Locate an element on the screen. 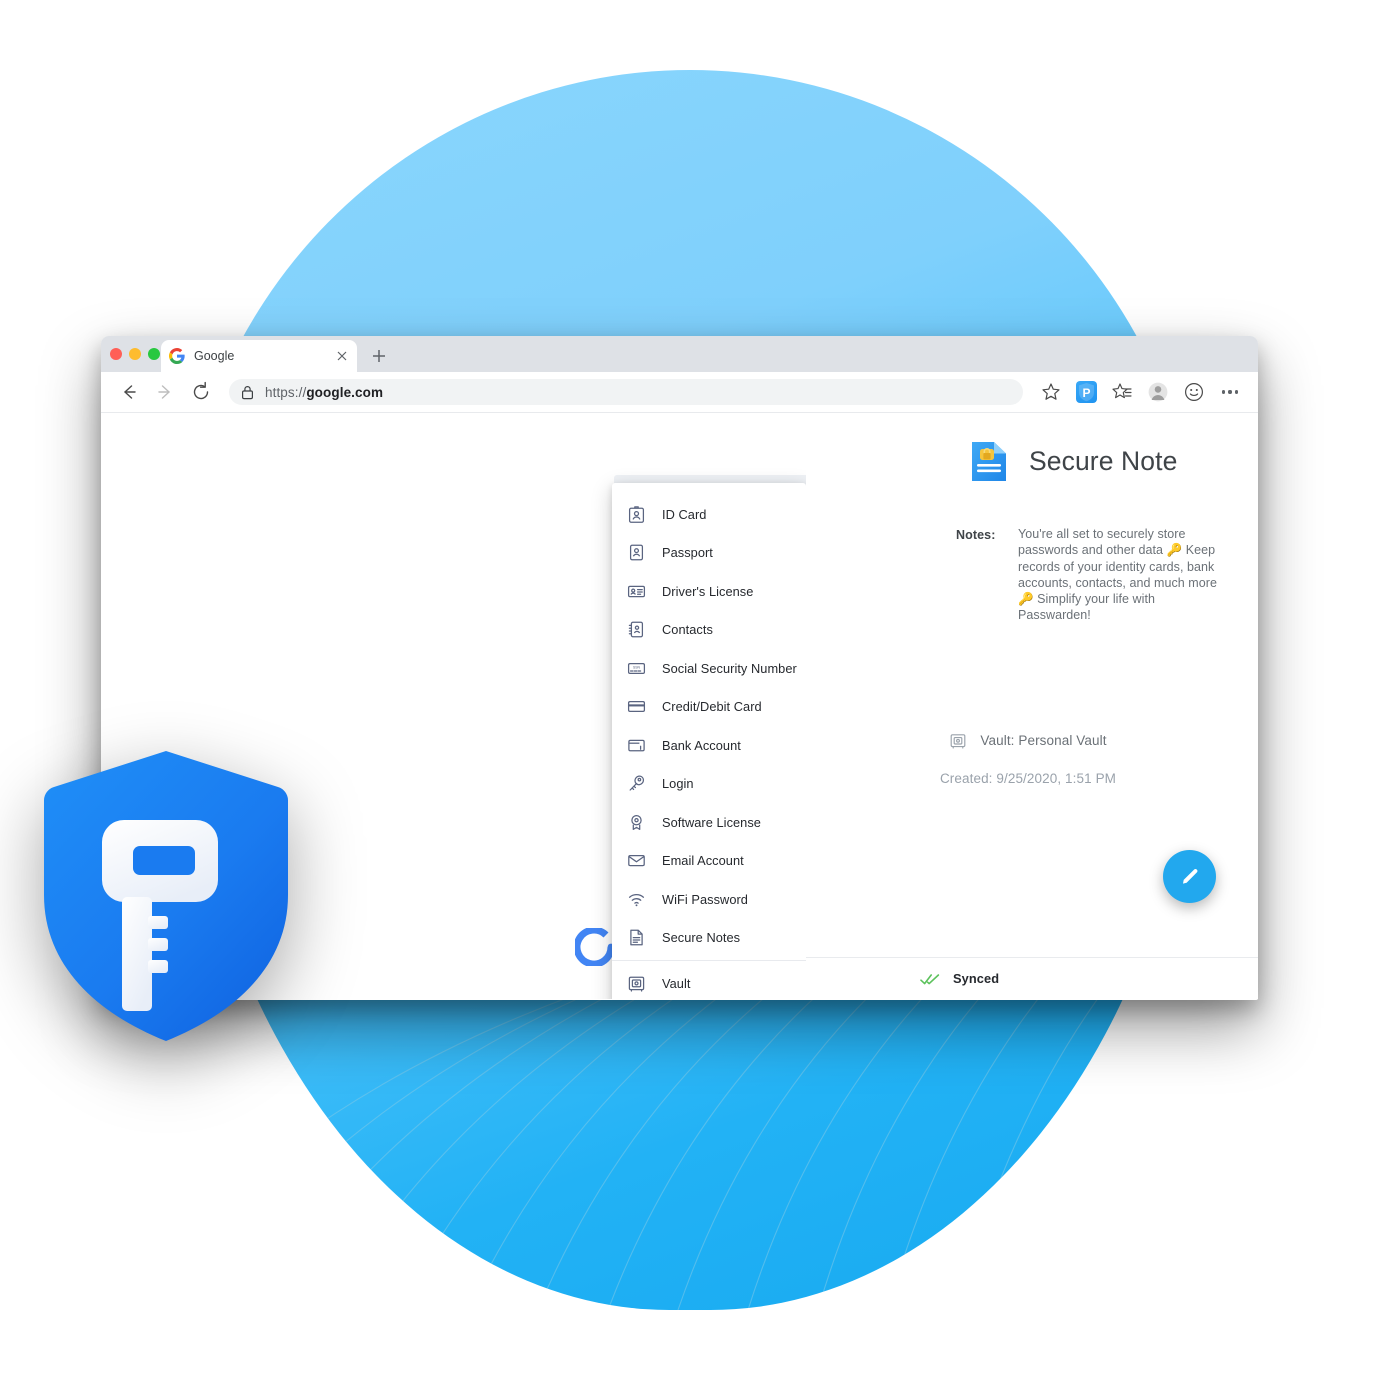 The height and width of the screenshot is (1380, 1380). tab-title: Google is located at coordinates (214, 356).